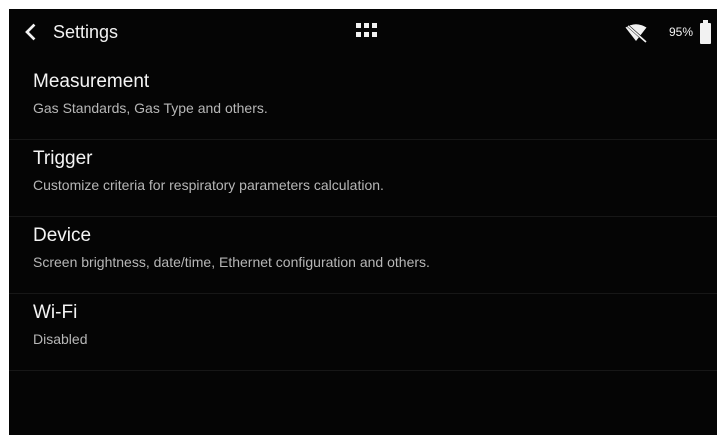 The height and width of the screenshot is (435, 718). Describe the element at coordinates (681, 32) in the screenshot. I see `battery-percent: 95%` at that location.